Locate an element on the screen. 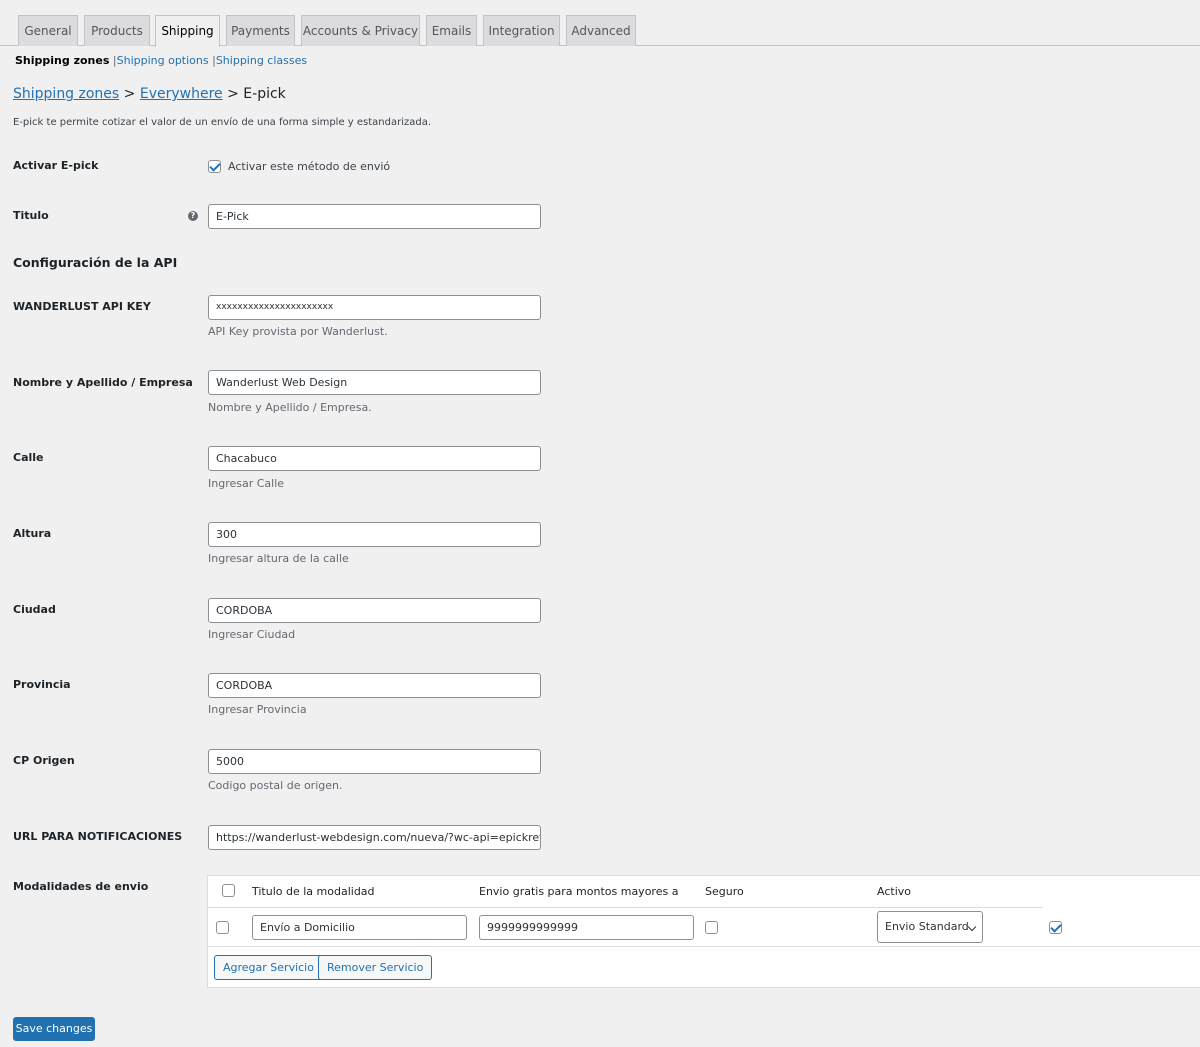 The width and height of the screenshot is (1200, 1047). row-activo-checkbox is located at coordinates (1055, 927).